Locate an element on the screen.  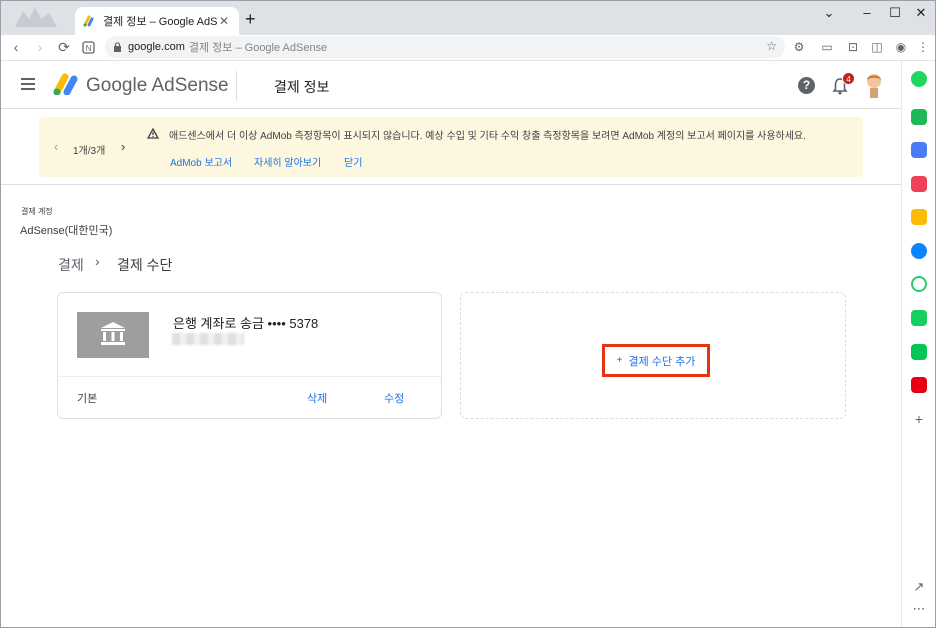
back-icon: ‹ is located at coordinates (16, 47).